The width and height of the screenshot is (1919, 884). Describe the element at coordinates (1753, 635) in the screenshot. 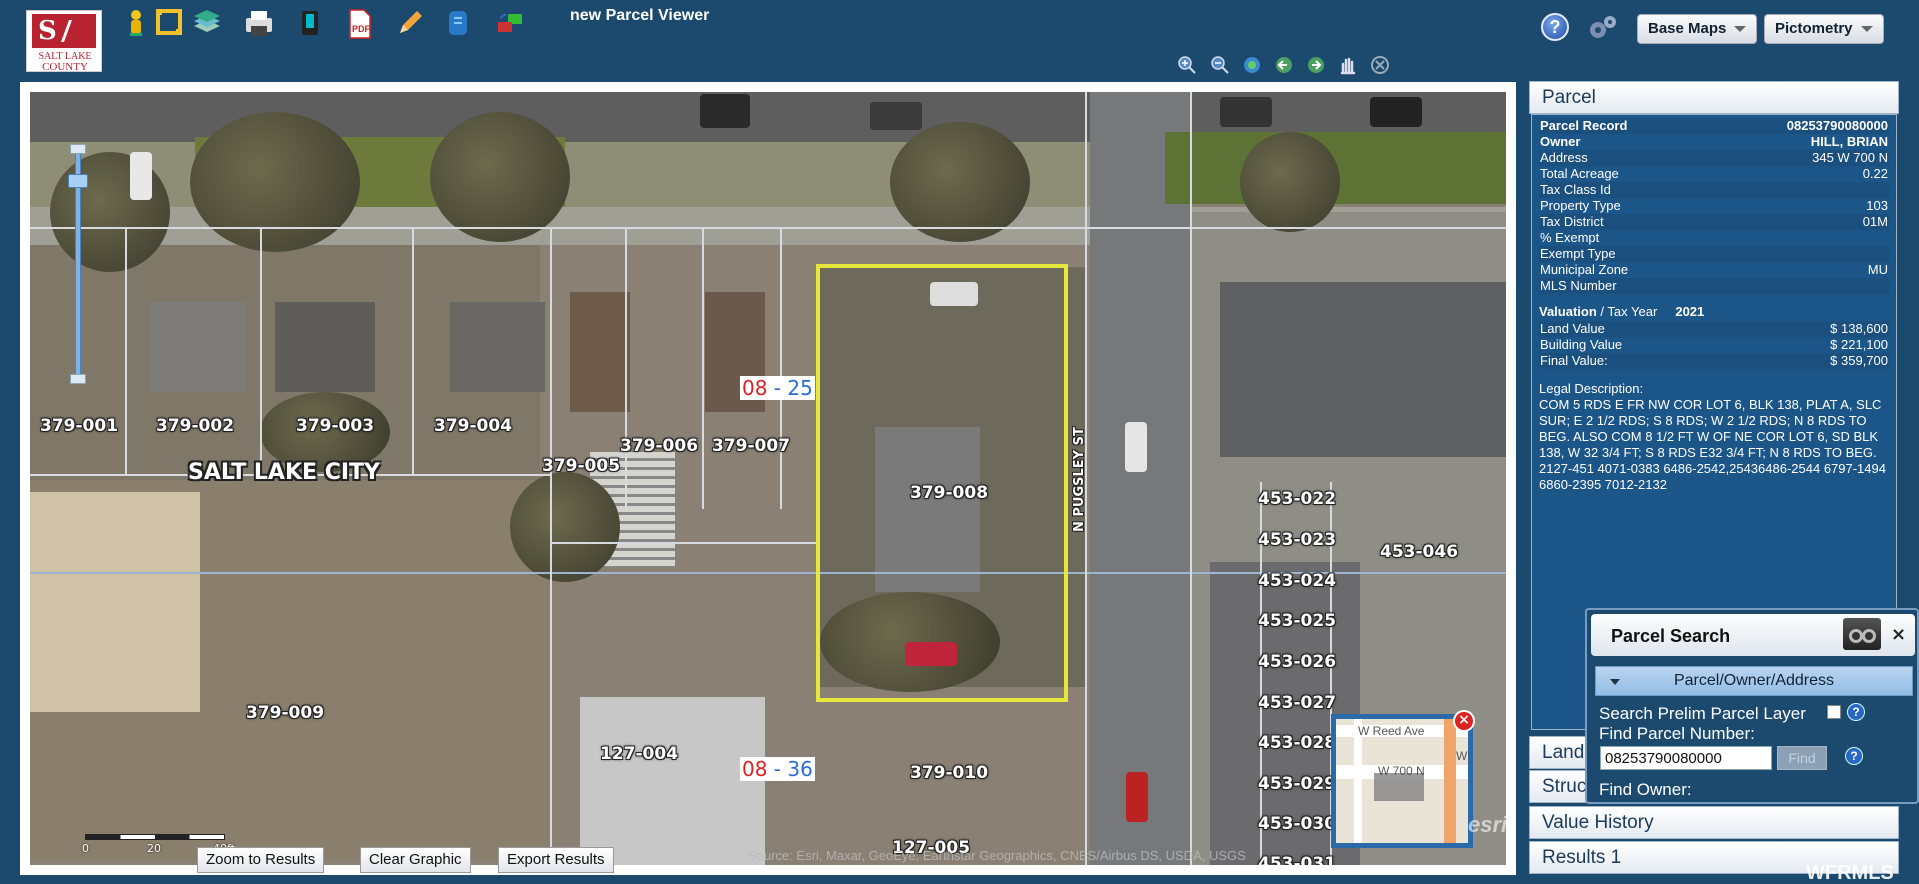

I see `parcel-search-header: Parcel Search ×` at that location.